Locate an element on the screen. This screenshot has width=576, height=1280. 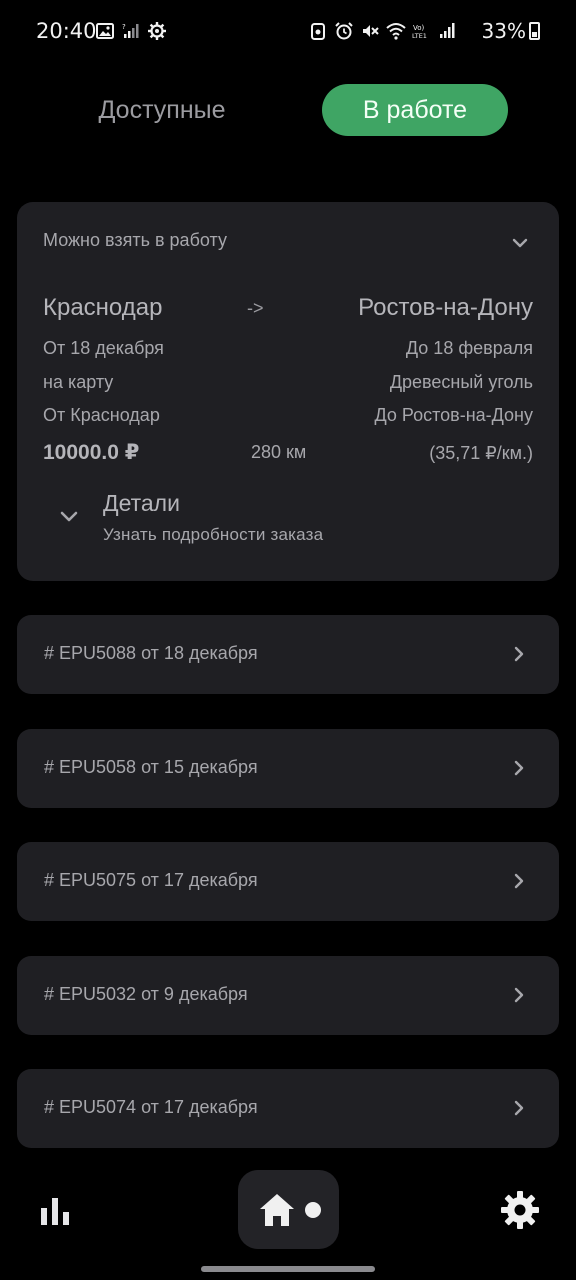
payment-type: на карту is located at coordinates (78, 382).